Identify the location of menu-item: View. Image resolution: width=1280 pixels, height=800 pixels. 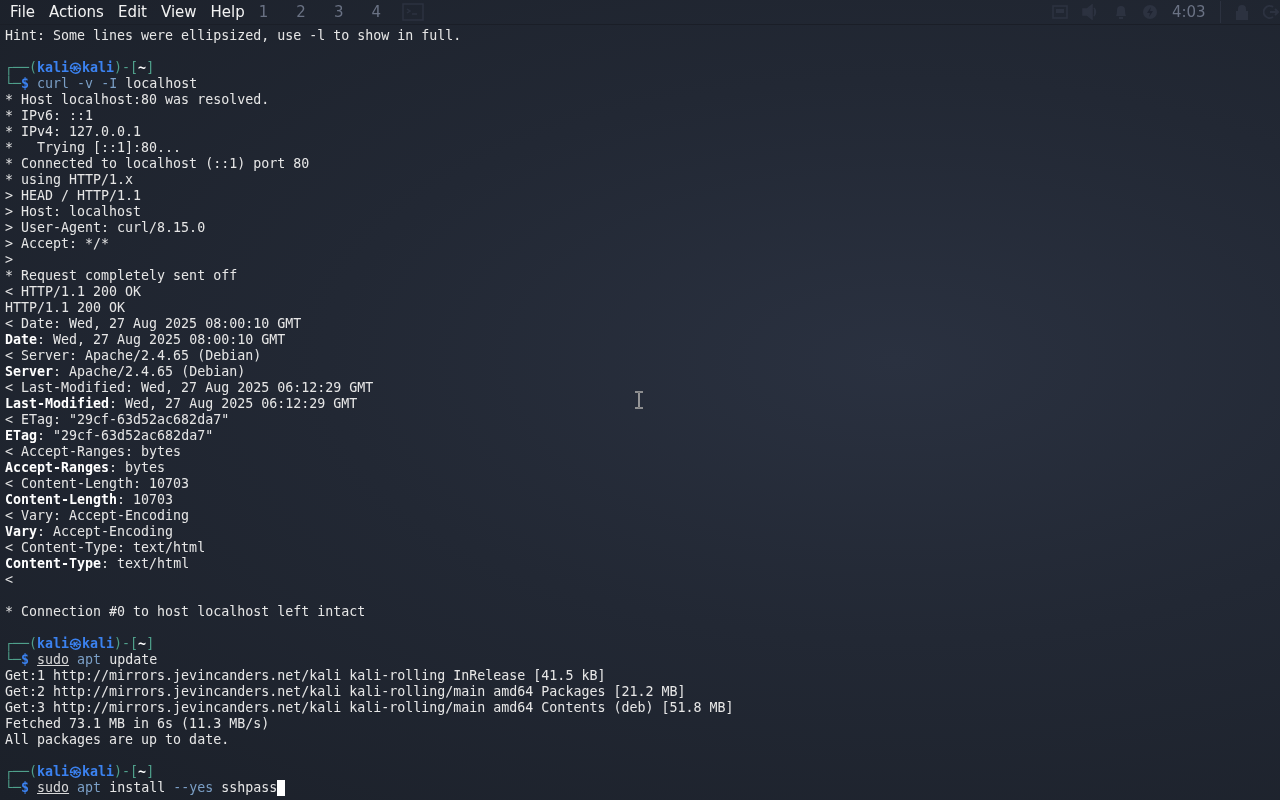
(178, 12).